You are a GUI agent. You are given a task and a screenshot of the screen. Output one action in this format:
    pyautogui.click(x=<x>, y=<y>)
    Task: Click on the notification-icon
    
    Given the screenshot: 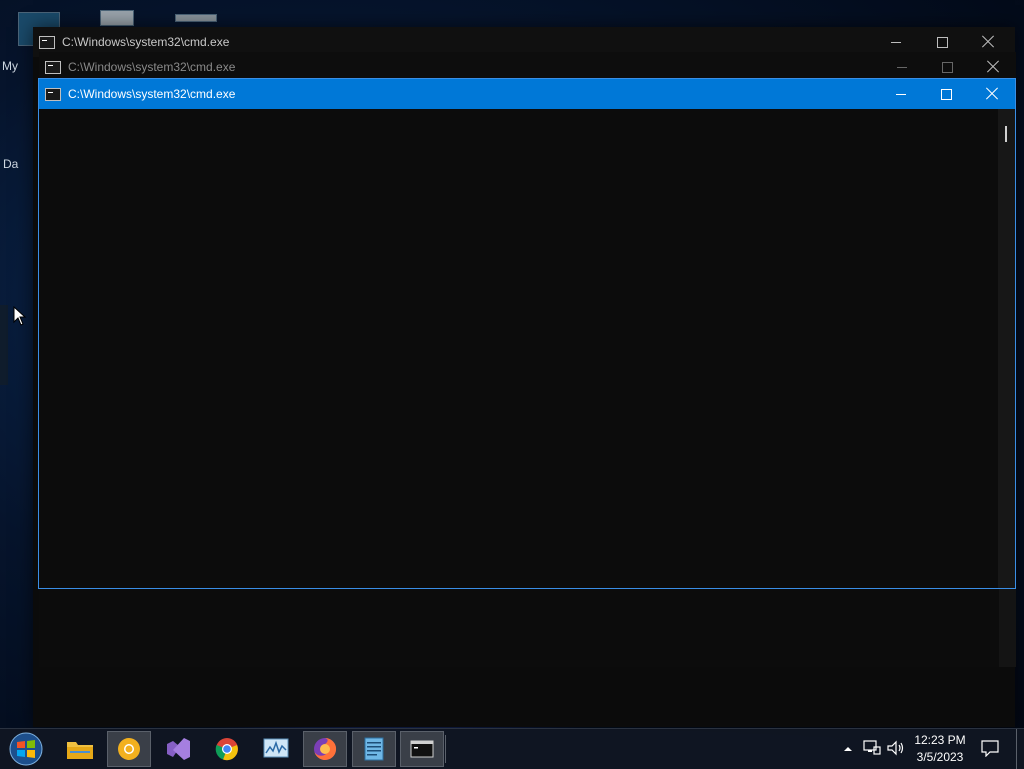 What is the action you would take?
    pyautogui.click(x=990, y=749)
    